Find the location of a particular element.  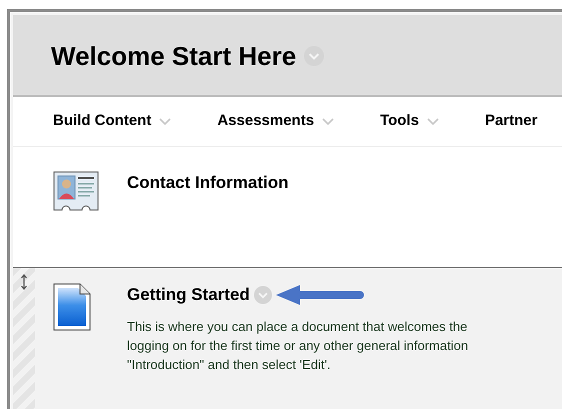

contact-card-icon is located at coordinates (76, 191).